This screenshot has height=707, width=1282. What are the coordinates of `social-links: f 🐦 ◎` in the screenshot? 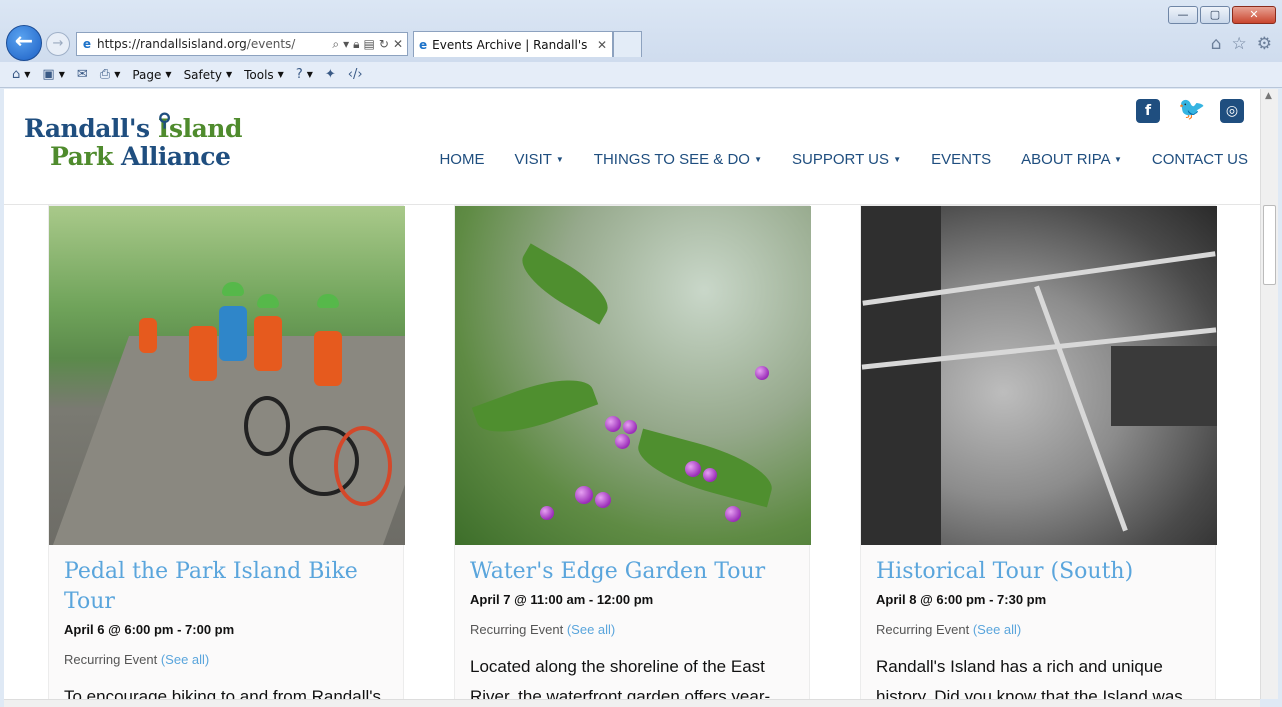 It's located at (1190, 111).